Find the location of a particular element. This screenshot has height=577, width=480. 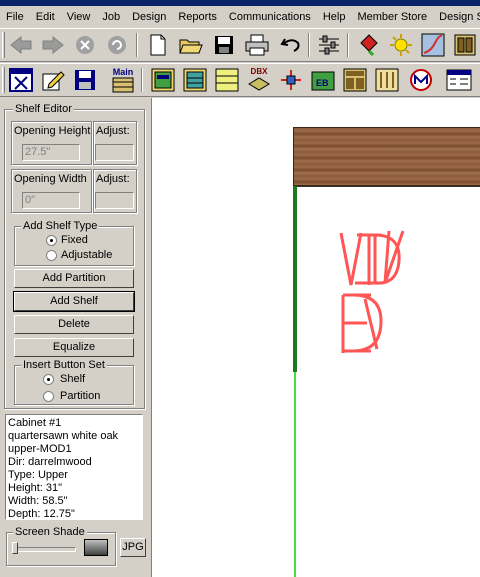

cabinet-edge-line is located at coordinates (388, 186).